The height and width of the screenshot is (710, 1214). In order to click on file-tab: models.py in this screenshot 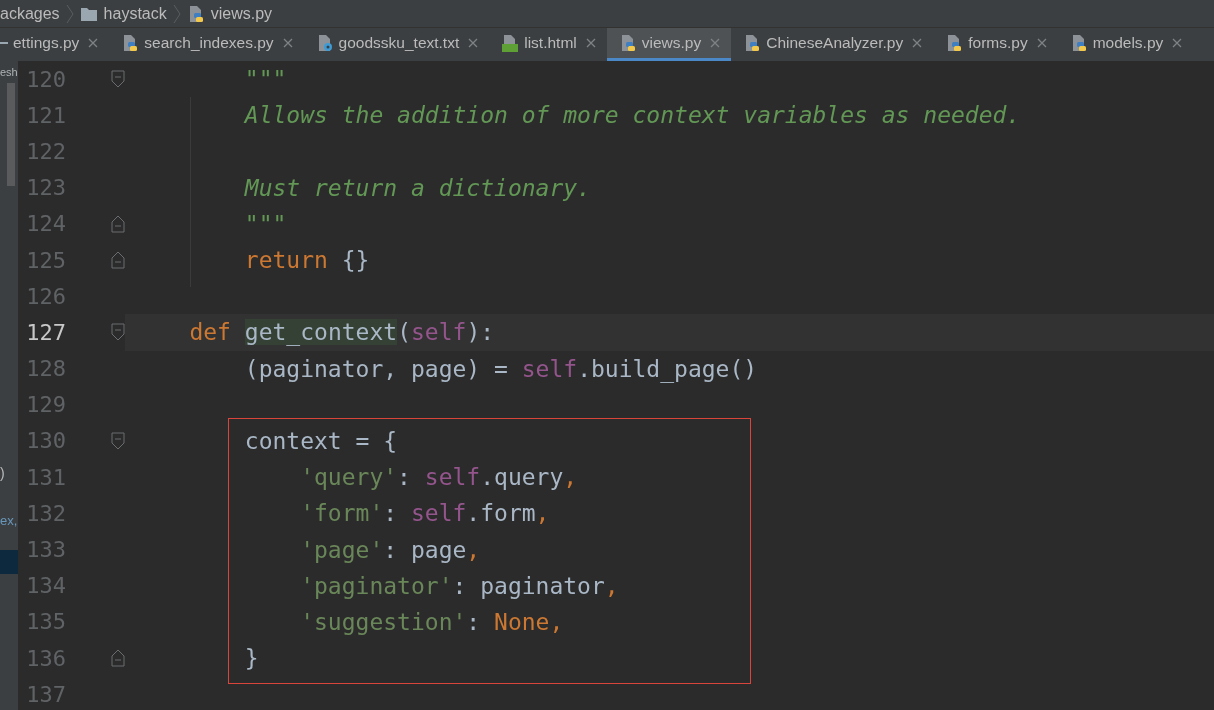, I will do `click(1125, 44)`.